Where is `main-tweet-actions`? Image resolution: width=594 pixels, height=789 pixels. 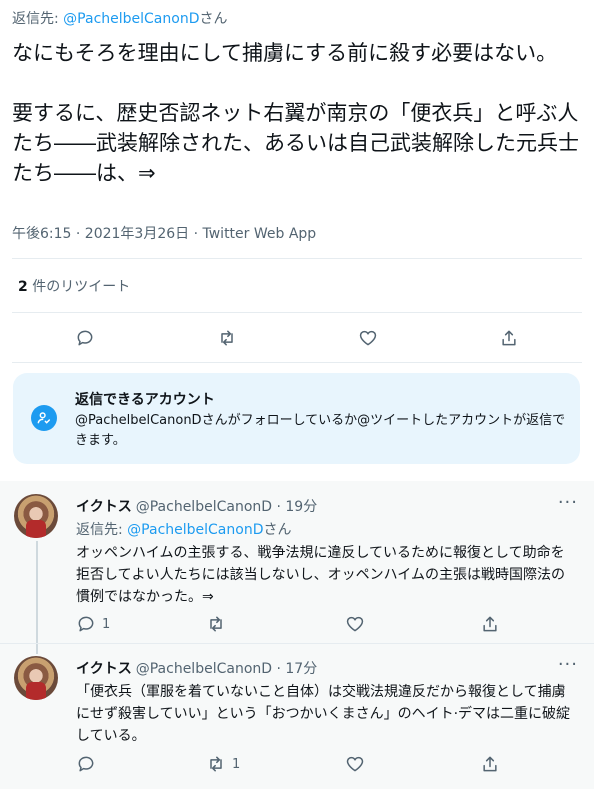 main-tweet-actions is located at coordinates (297, 338).